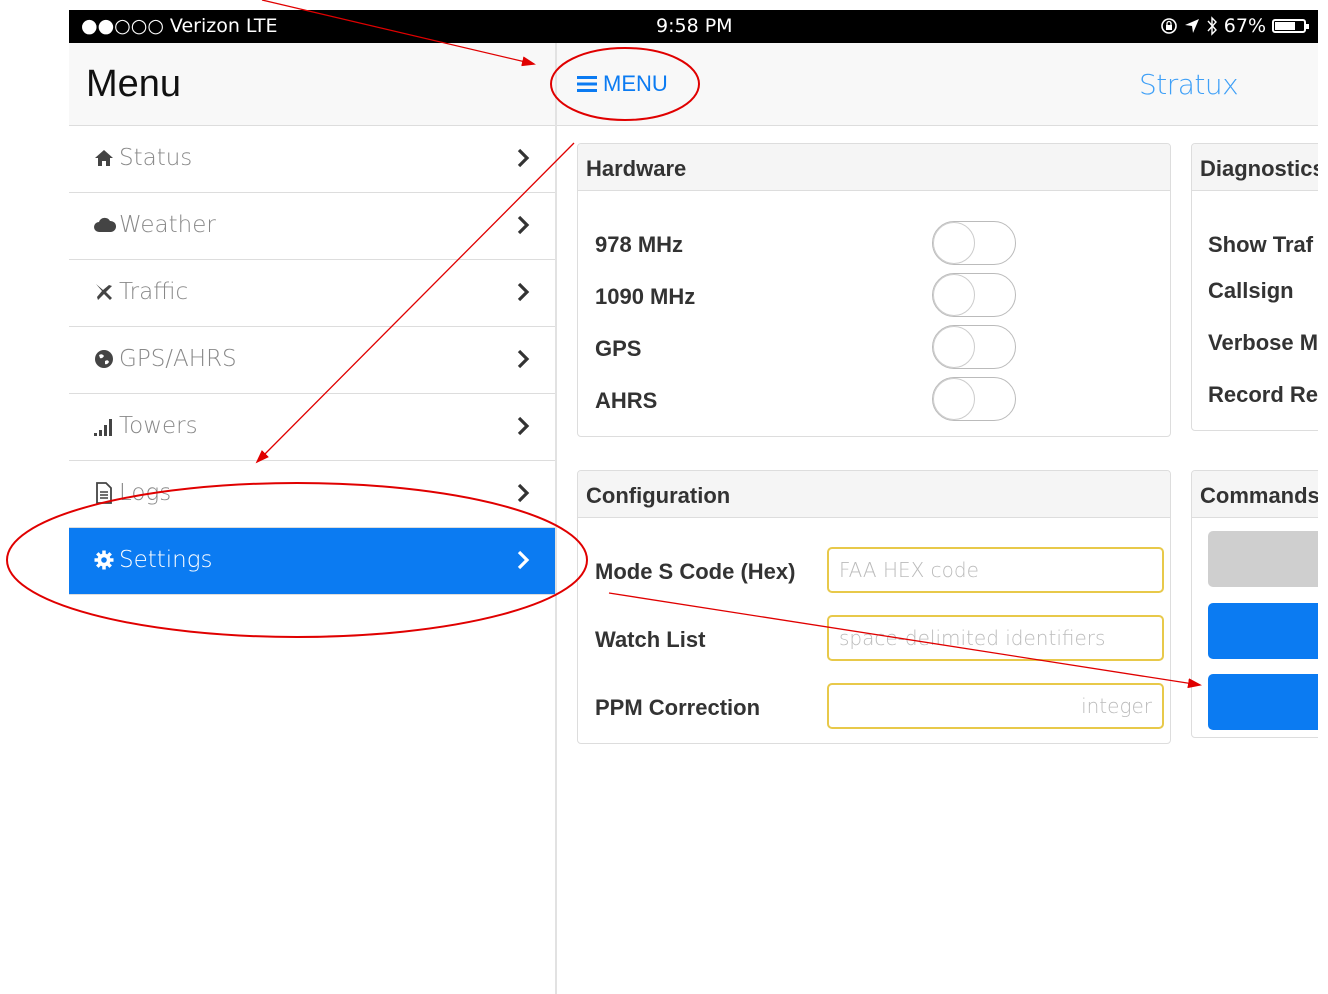  I want to click on panel-header: Diagnostics, so click(1255, 167).